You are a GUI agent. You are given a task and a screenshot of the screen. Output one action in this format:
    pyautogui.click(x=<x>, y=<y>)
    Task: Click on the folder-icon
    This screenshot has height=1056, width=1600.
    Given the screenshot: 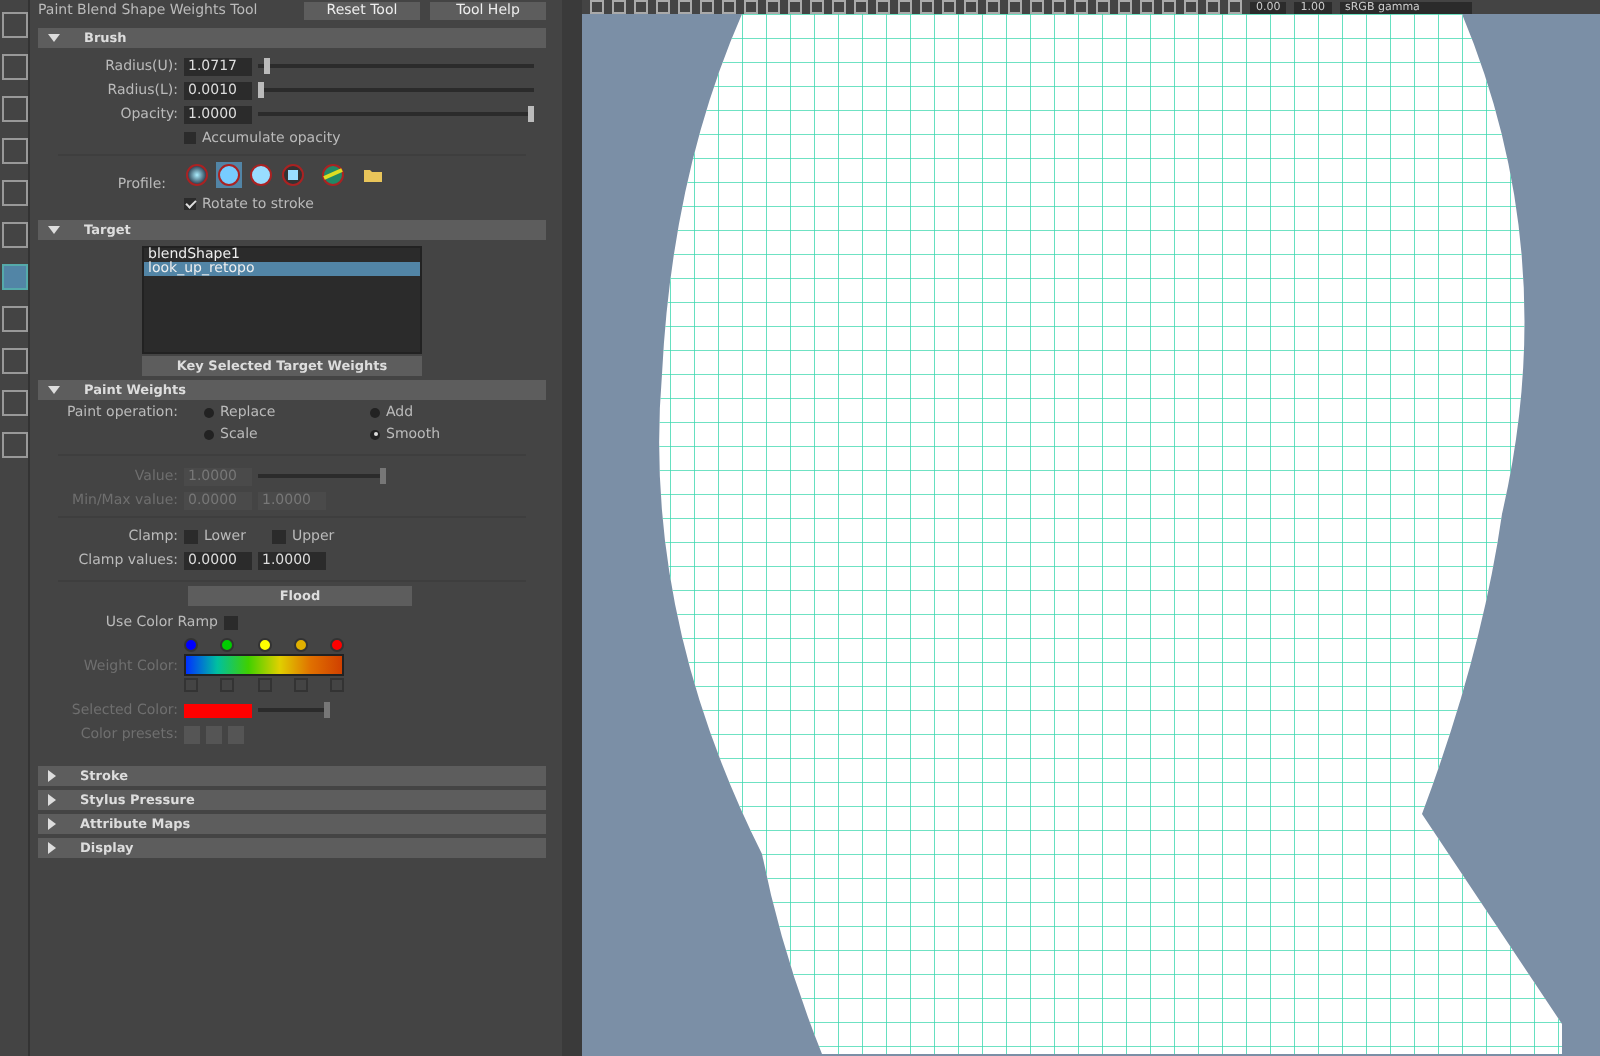 What is the action you would take?
    pyautogui.click(x=373, y=174)
    